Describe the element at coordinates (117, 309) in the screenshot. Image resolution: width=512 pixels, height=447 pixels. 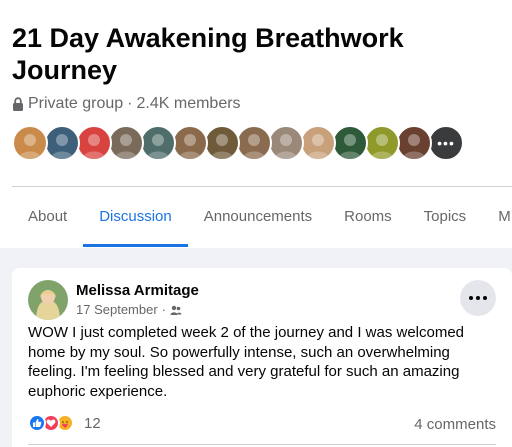
I see `post-date: 17 September` at that location.